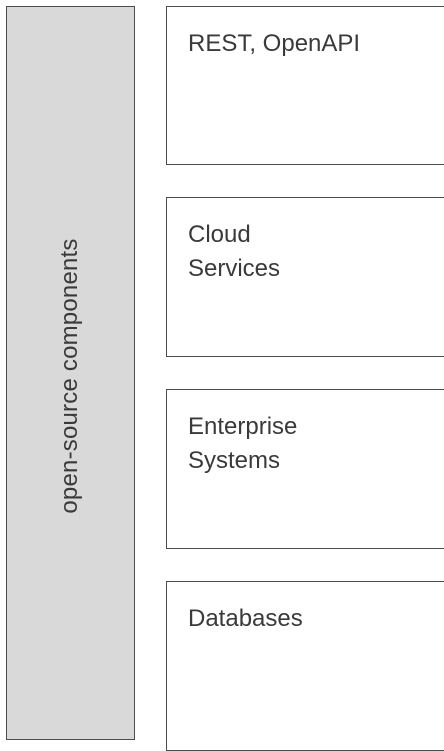  I want to click on enterprise-systems-label: Enterprise Systems, so click(243, 443).